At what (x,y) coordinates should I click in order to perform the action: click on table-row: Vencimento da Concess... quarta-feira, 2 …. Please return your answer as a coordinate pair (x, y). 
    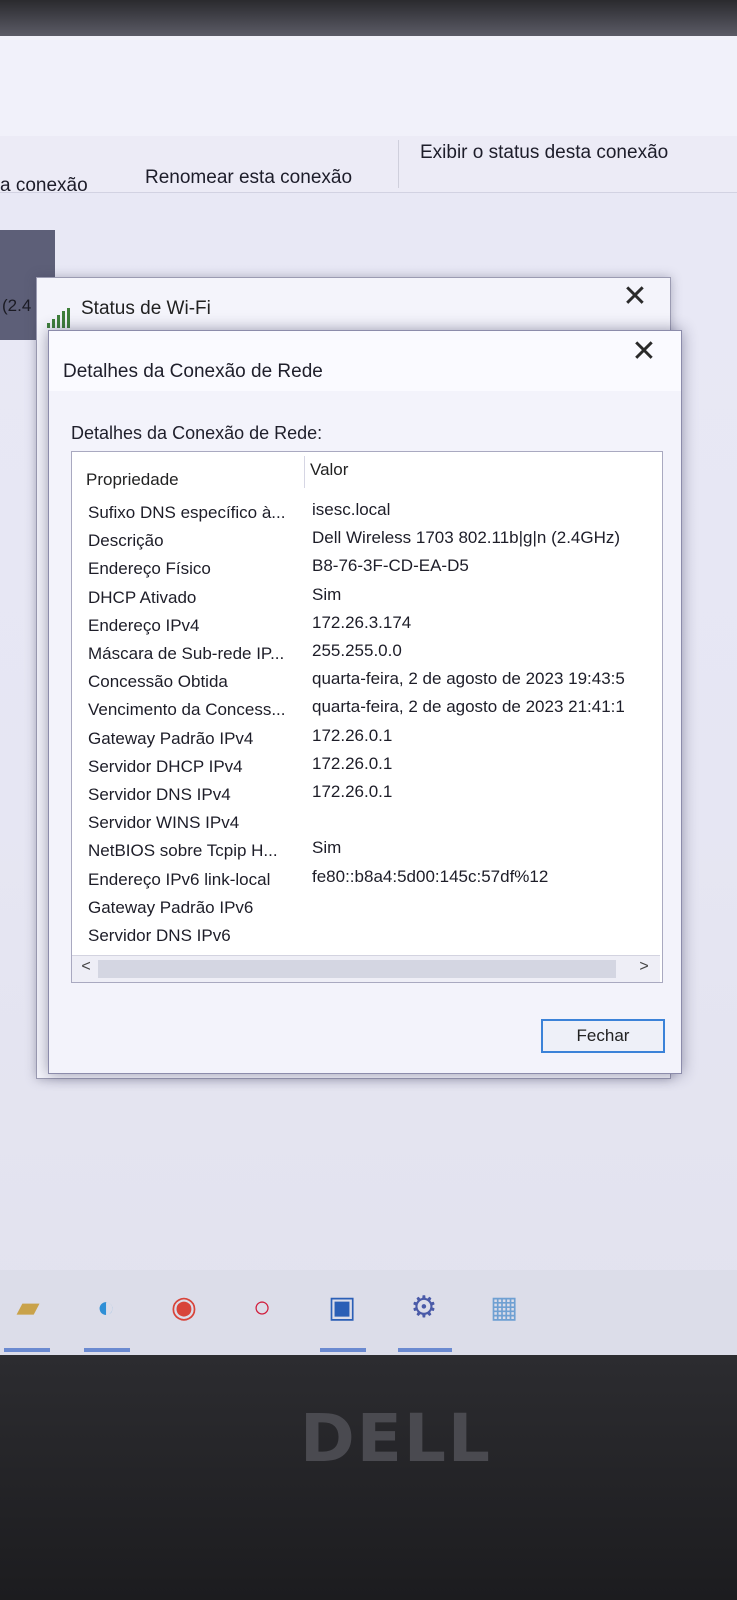
    Looking at the image, I should click on (366, 711).